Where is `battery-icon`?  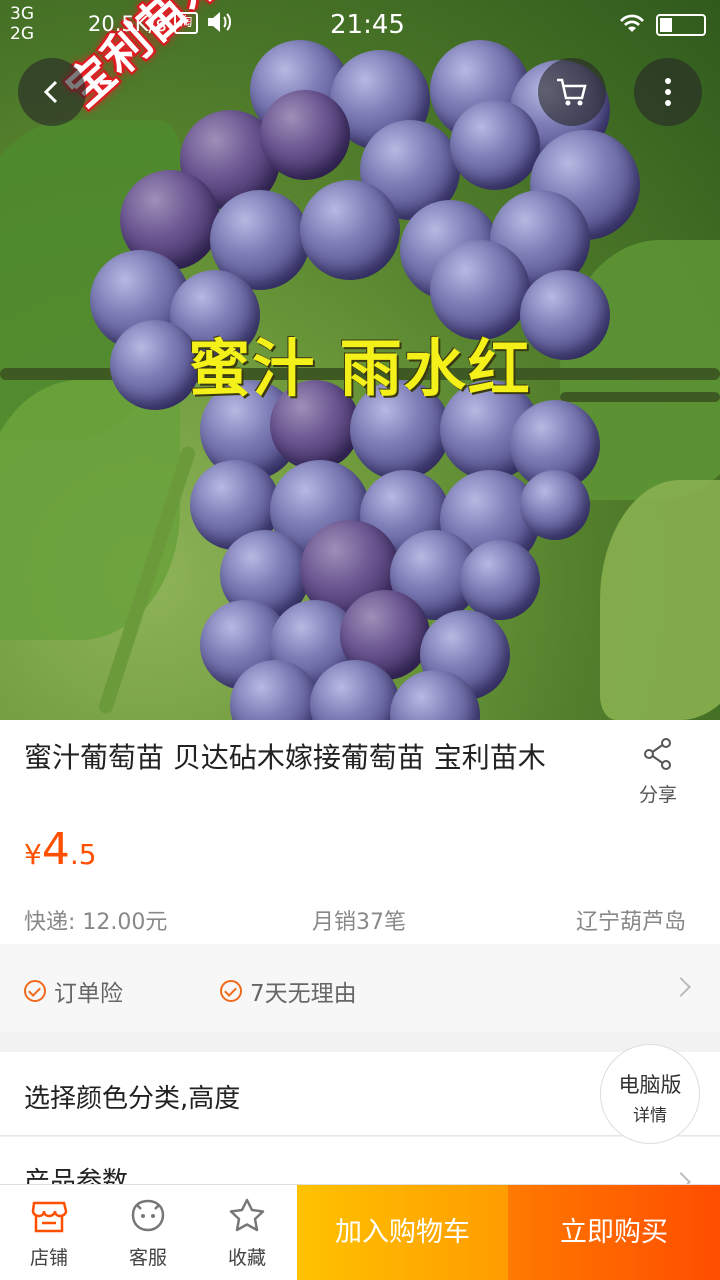
battery-icon is located at coordinates (681, 25).